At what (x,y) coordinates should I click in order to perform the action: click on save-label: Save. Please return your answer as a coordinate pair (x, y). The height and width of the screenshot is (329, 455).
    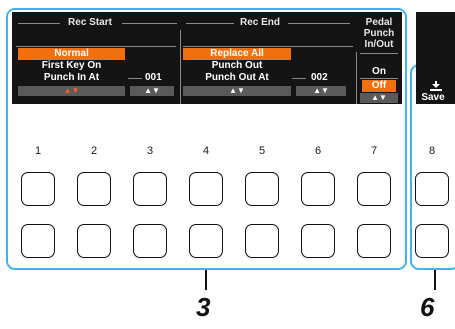
    Looking at the image, I should click on (433, 98).